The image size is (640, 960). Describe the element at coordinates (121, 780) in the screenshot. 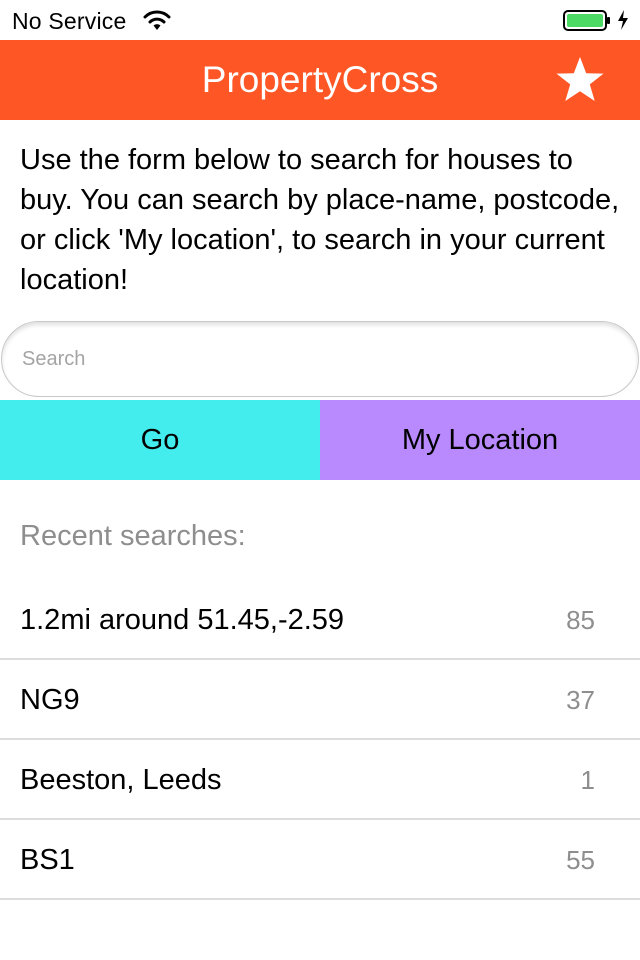

I see `search-place-label: Beeston, Leeds` at that location.